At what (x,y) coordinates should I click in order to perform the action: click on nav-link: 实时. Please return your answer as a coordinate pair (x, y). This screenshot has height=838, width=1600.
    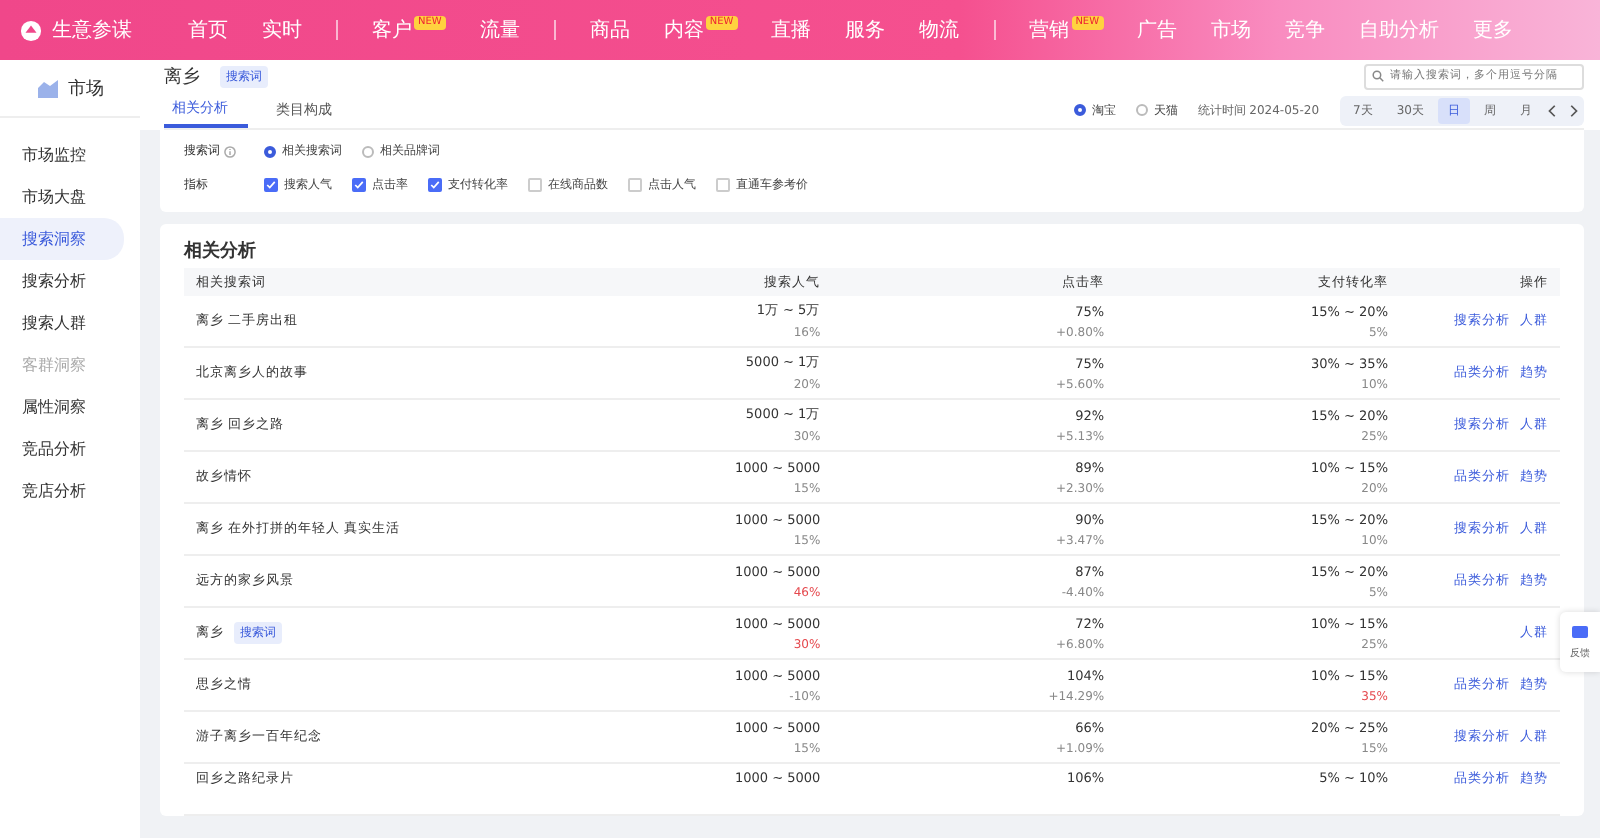
    Looking at the image, I should click on (282, 30).